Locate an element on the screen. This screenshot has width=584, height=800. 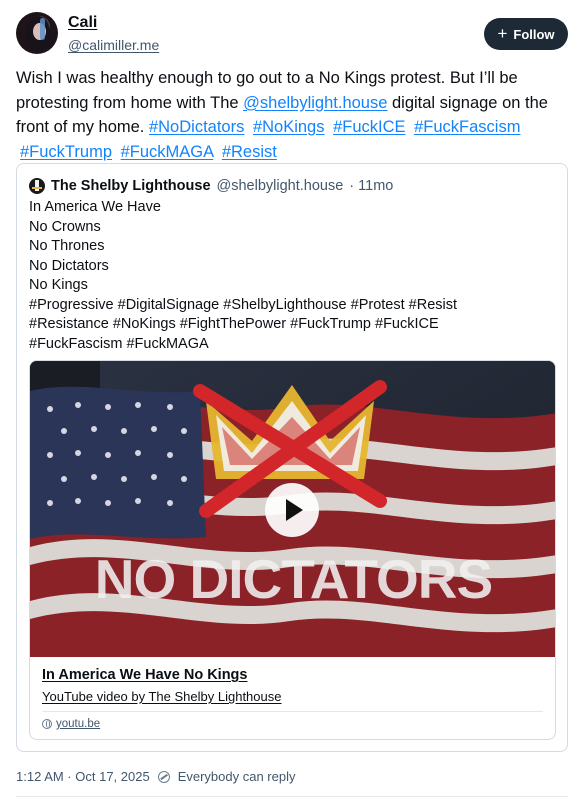
quoted-line: In America We Have is located at coordinates (95, 207).